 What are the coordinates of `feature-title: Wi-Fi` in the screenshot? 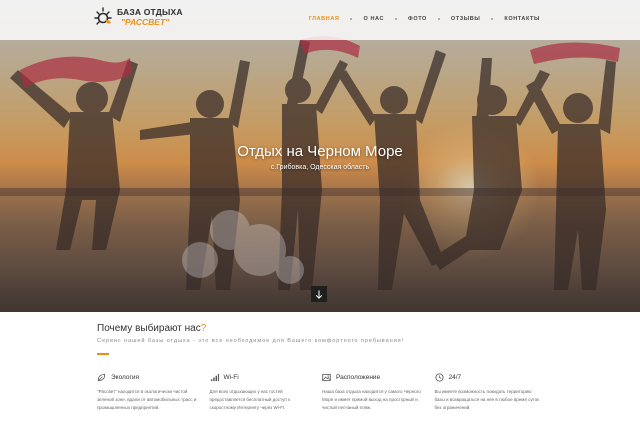 It's located at (231, 377).